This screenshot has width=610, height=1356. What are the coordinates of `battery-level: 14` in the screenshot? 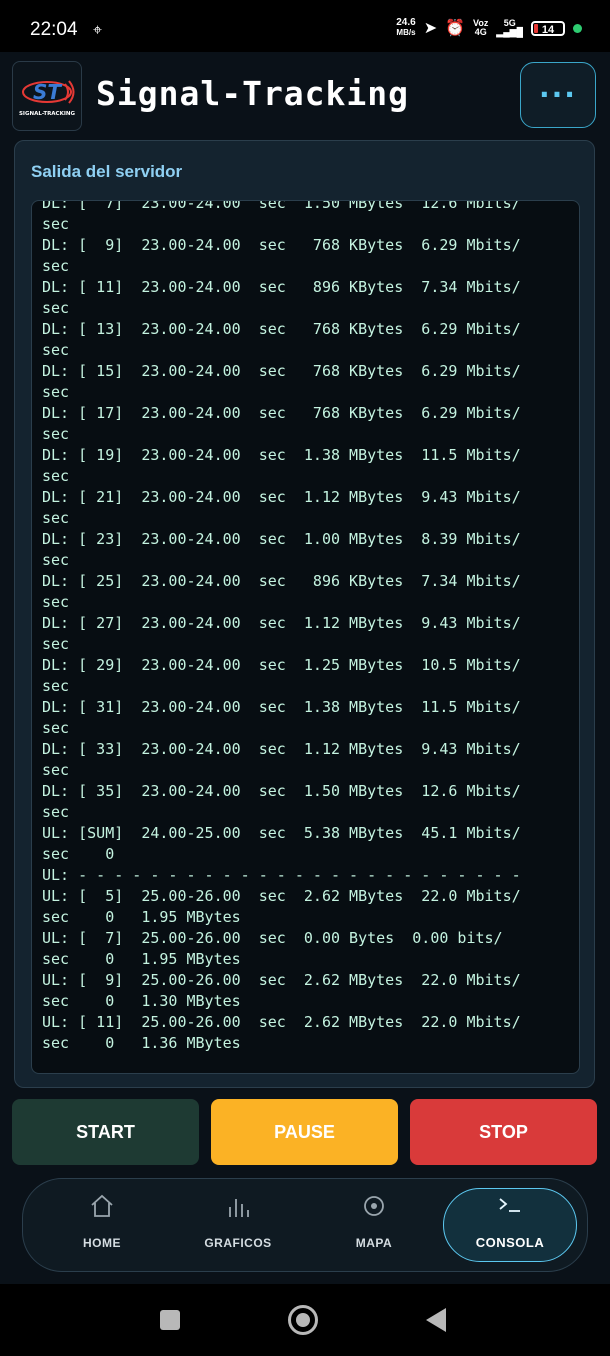 It's located at (548, 29).